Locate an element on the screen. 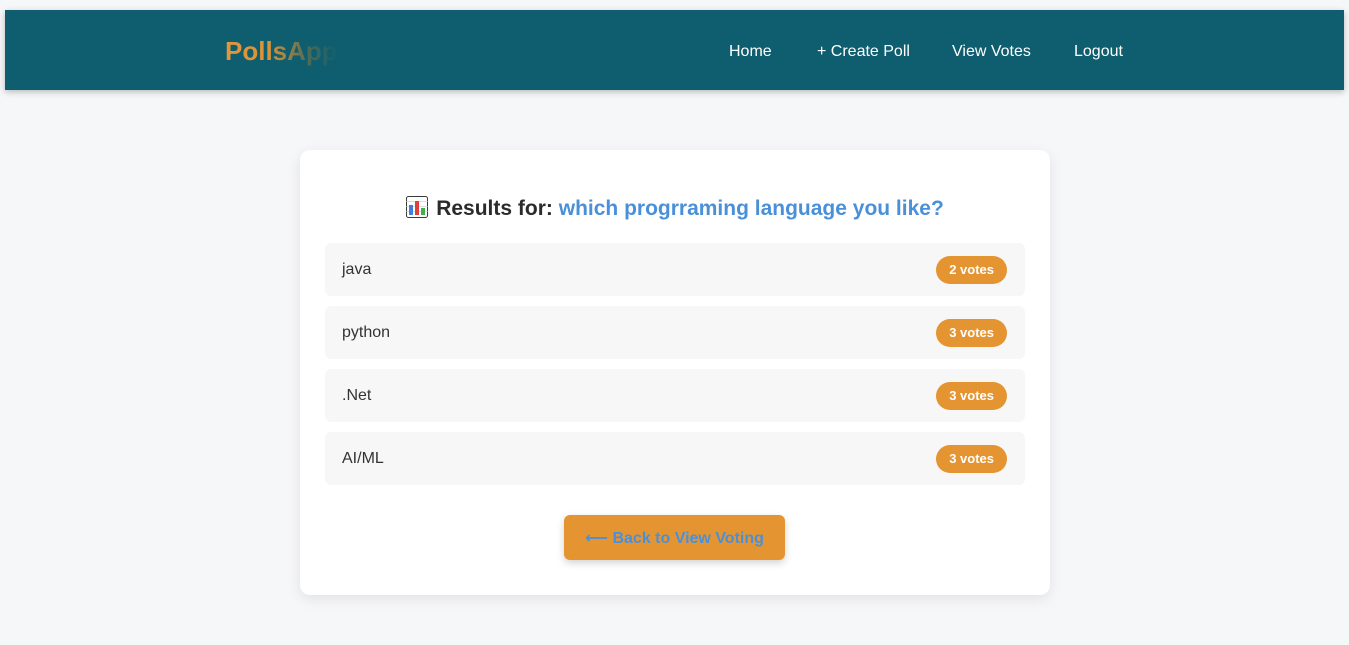 This screenshot has height=645, width=1349. option-row: .Net 3 votes is located at coordinates (675, 395).